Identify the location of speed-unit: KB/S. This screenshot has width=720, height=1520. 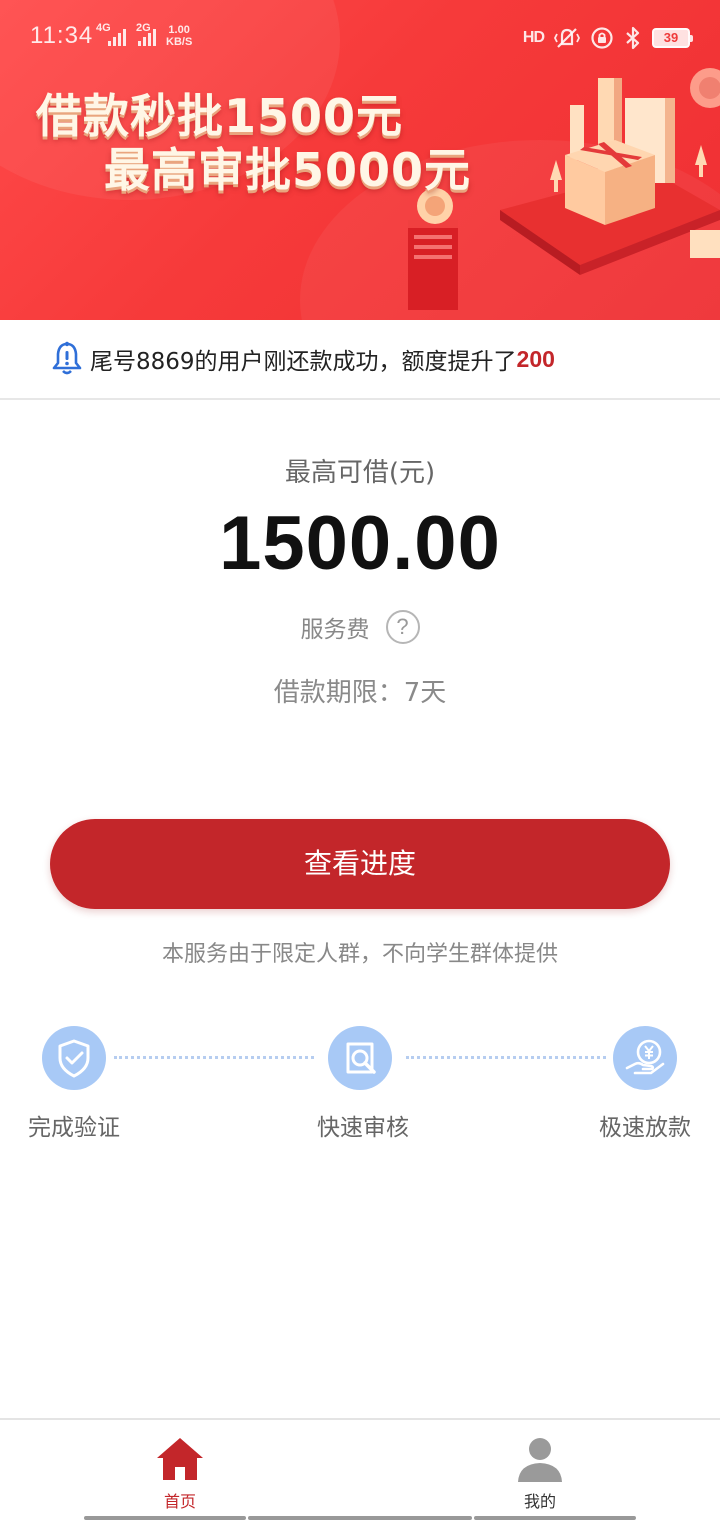
(179, 42).